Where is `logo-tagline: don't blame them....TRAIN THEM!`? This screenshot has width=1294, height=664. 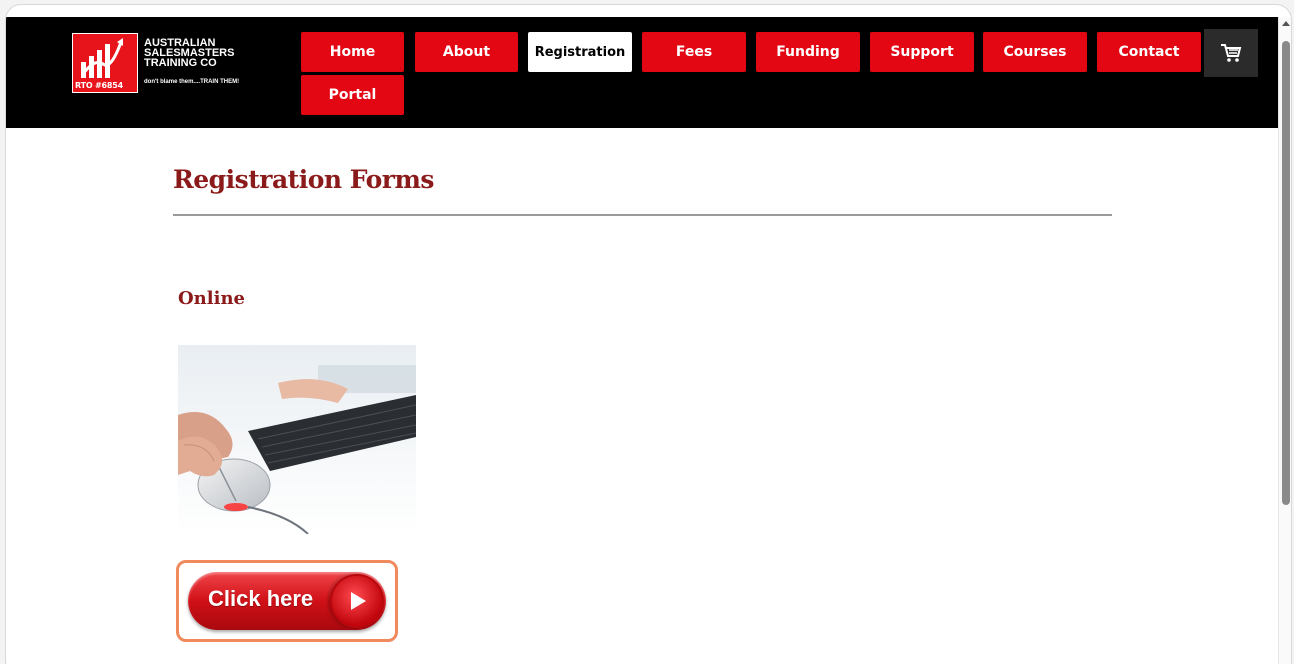
logo-tagline: don't blame them....TRAIN THEM! is located at coordinates (192, 82).